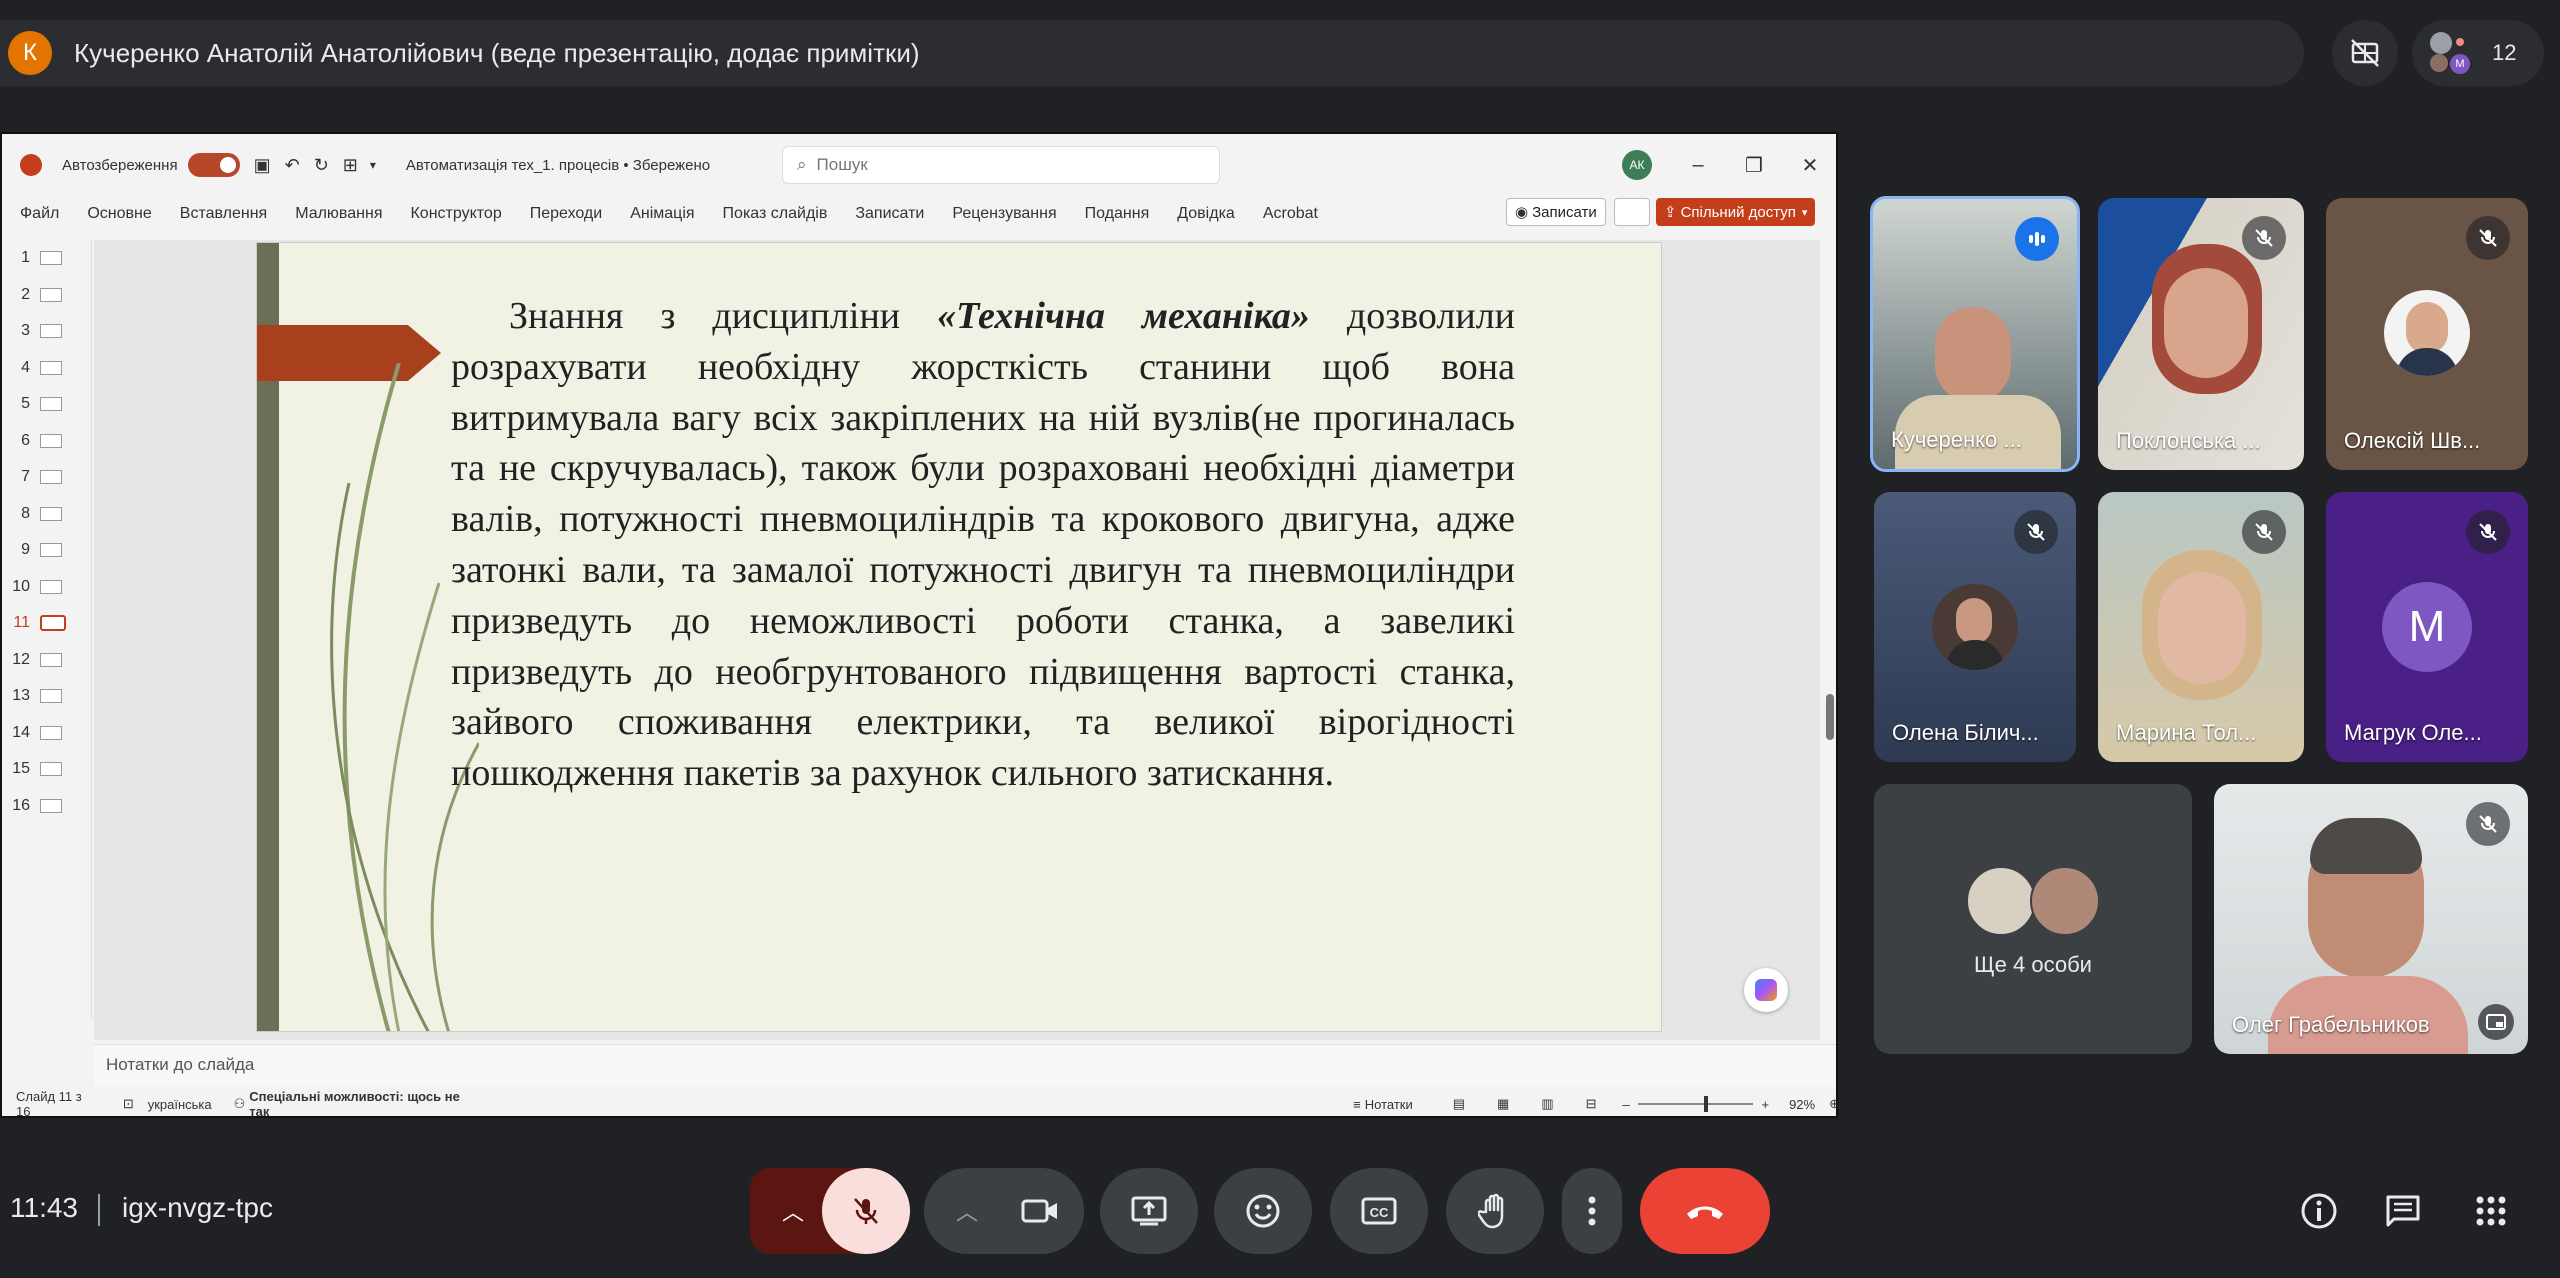 Image resolution: width=2560 pixels, height=1278 pixels. I want to click on comments-button, so click(1632, 212).